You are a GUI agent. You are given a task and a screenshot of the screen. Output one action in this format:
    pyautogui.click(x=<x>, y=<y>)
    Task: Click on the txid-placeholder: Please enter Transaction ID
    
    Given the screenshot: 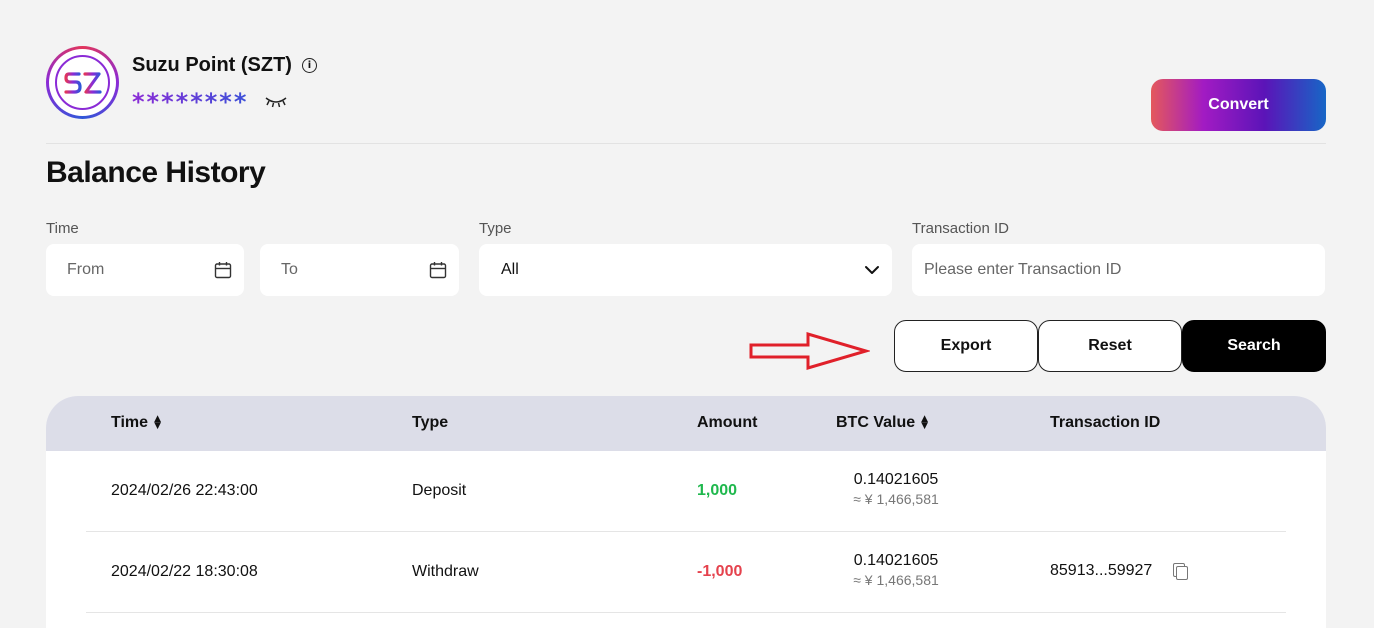 What is the action you would take?
    pyautogui.click(x=1023, y=269)
    